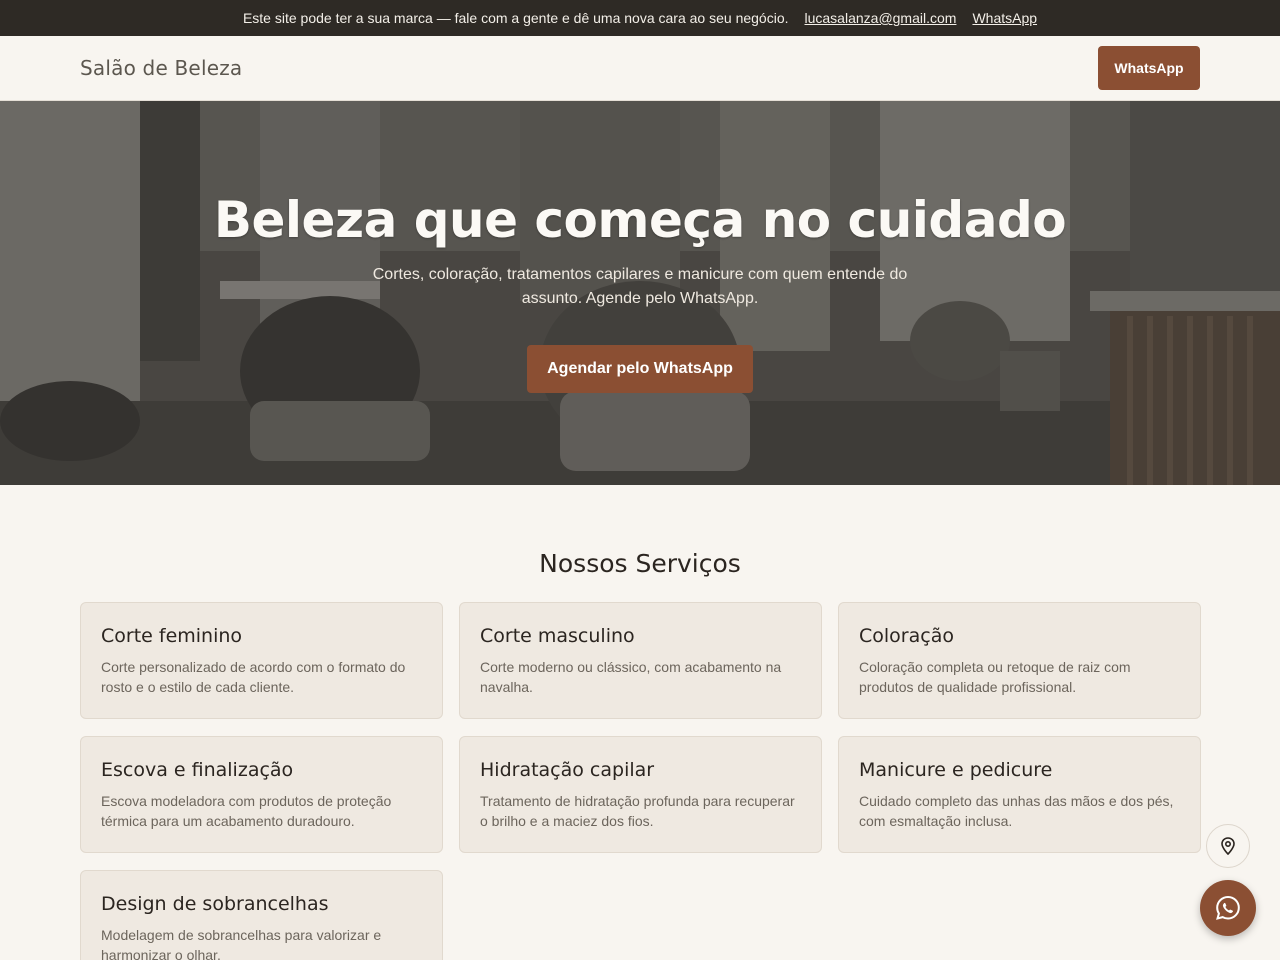 This screenshot has height=960, width=1280. Describe the element at coordinates (881, 18) in the screenshot. I see `email-link: lucasalanza@gmail.com` at that location.